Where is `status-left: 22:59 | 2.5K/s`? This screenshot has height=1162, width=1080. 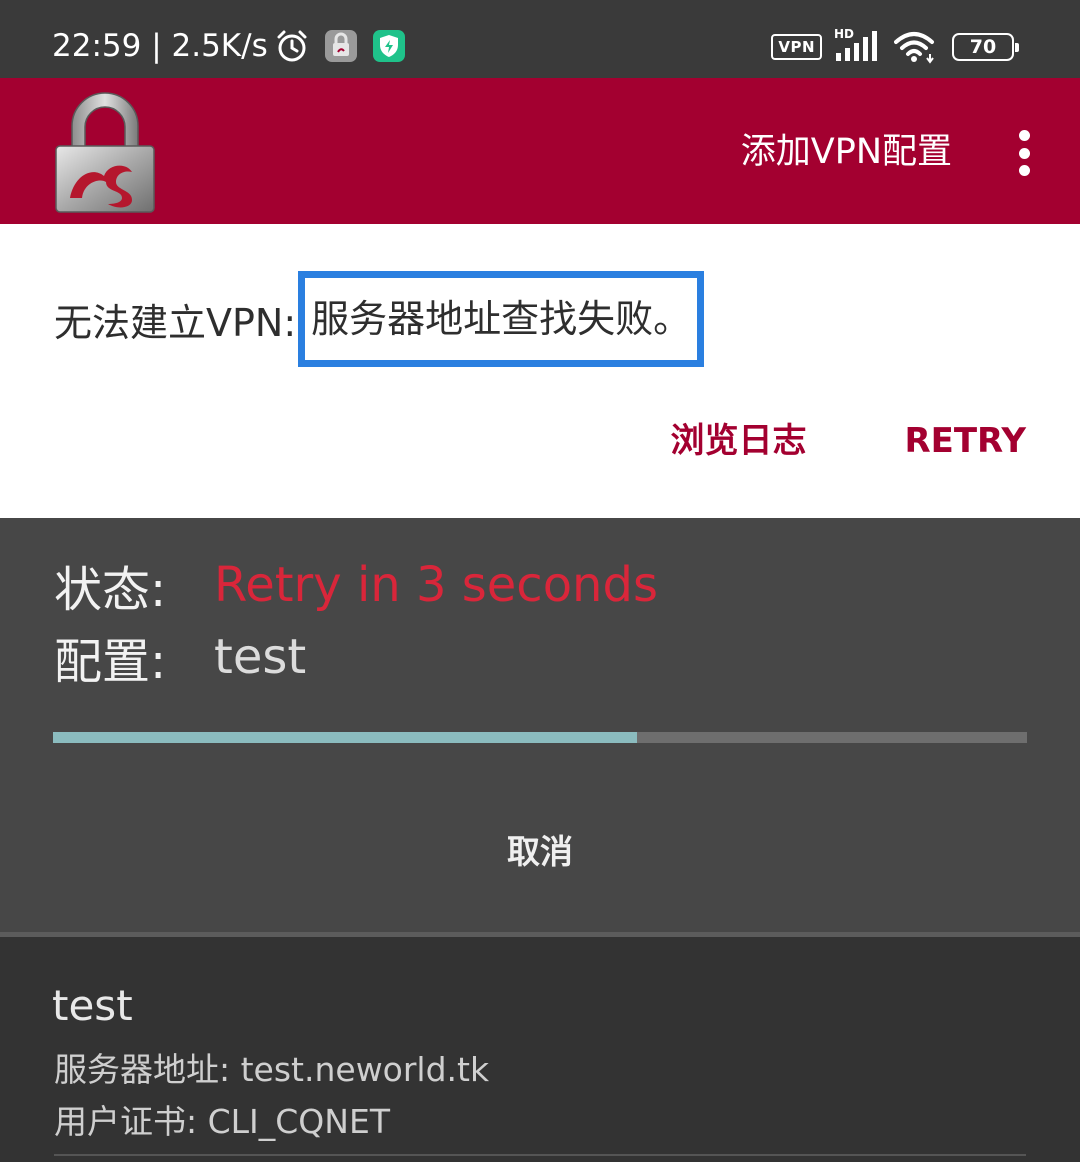
status-left: 22:59 | 2.5K/s is located at coordinates (229, 46).